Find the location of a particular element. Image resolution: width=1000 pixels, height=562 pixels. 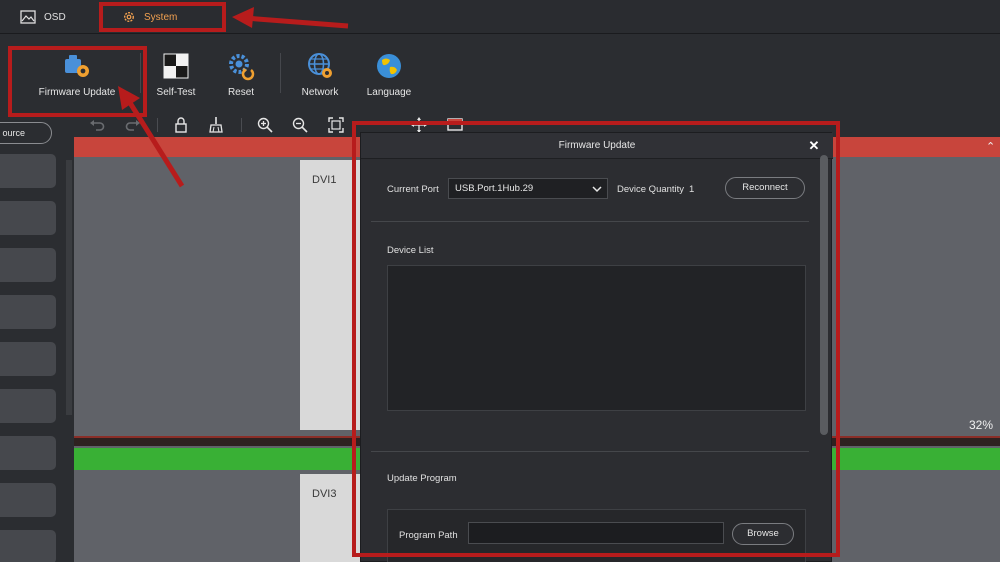

annotation-arrow-to-system-tab is located at coordinates (290, 18).